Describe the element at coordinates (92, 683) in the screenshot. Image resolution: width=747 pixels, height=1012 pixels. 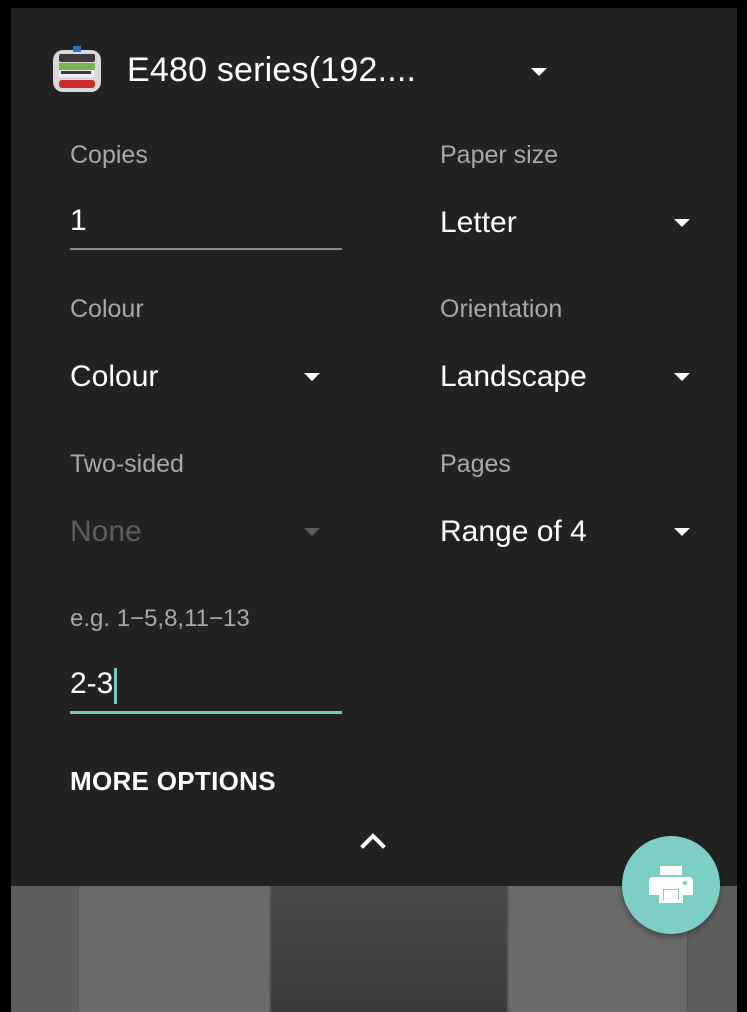
I see `page-range-value: 2-3` at that location.